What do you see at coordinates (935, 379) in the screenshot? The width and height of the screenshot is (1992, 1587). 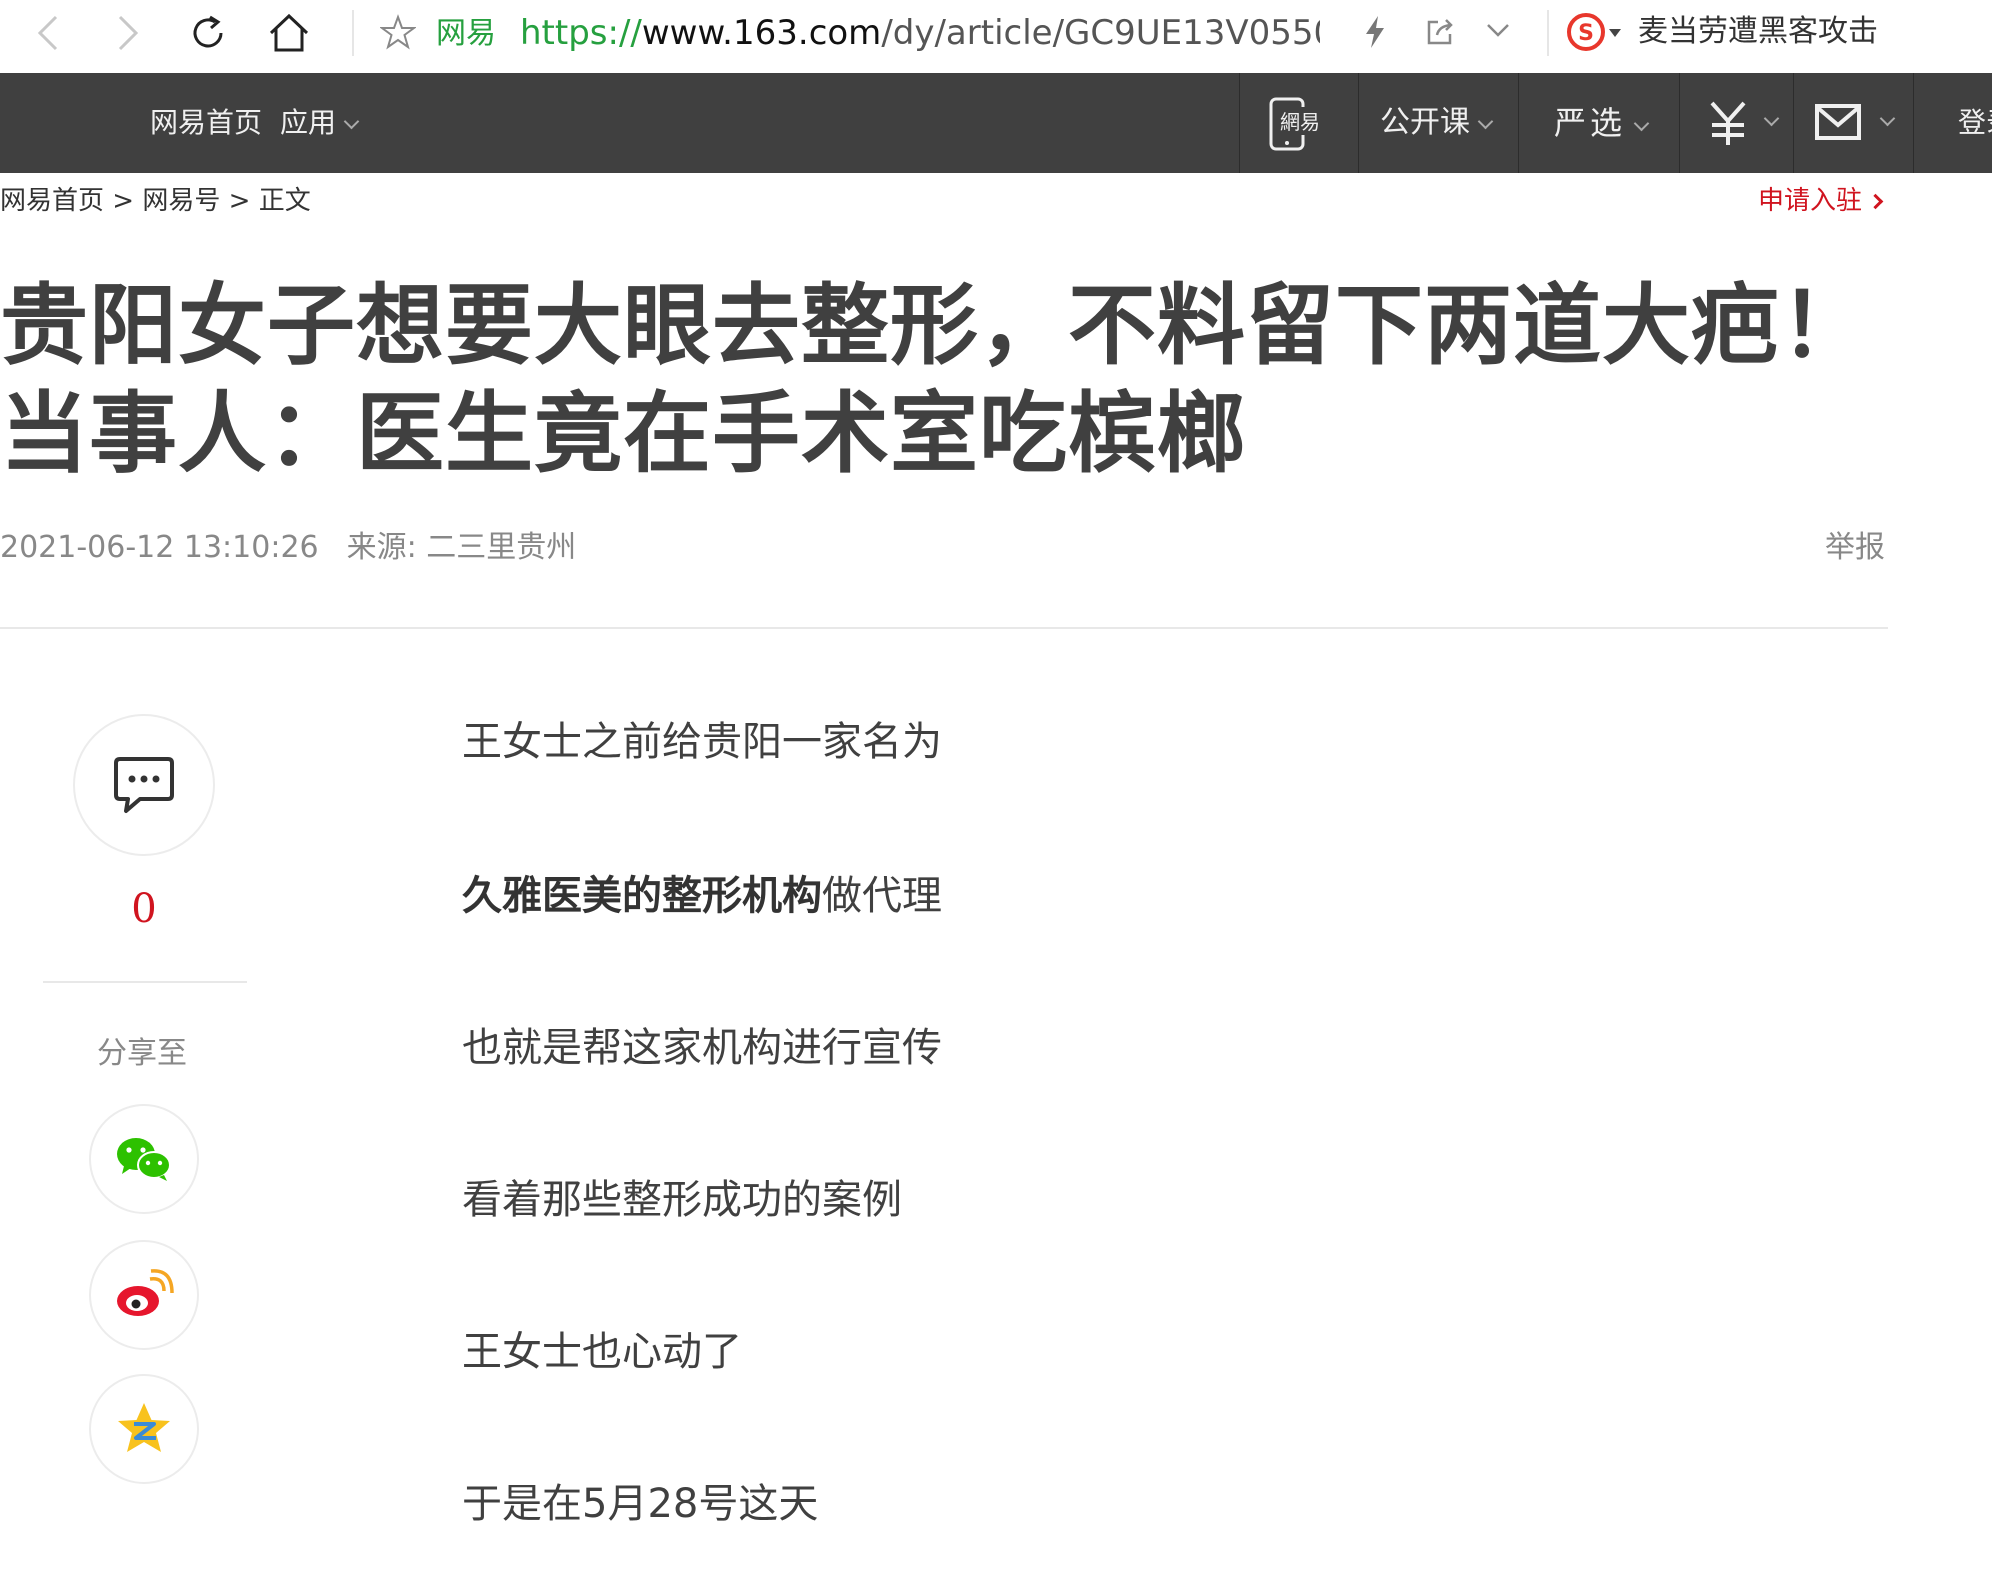 I see `article-title: 贵阳女子想要大眼去整形，不料留下两道大疤！当事人：医生竟在手术室吃槟榔` at bounding box center [935, 379].